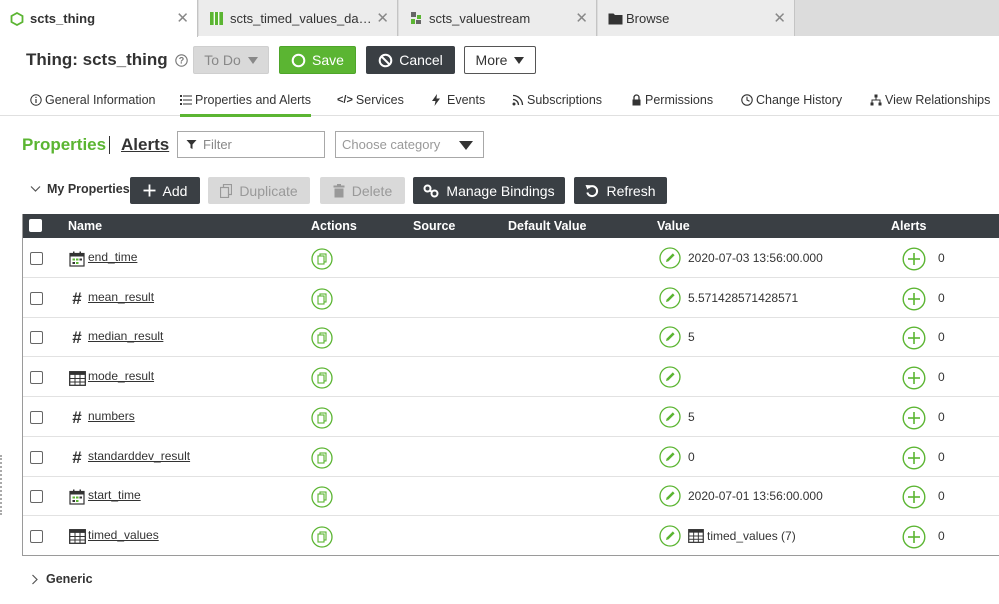  I want to click on table-row: start_time 2020-07-01 13:56:00.000 0, so click(511, 496).